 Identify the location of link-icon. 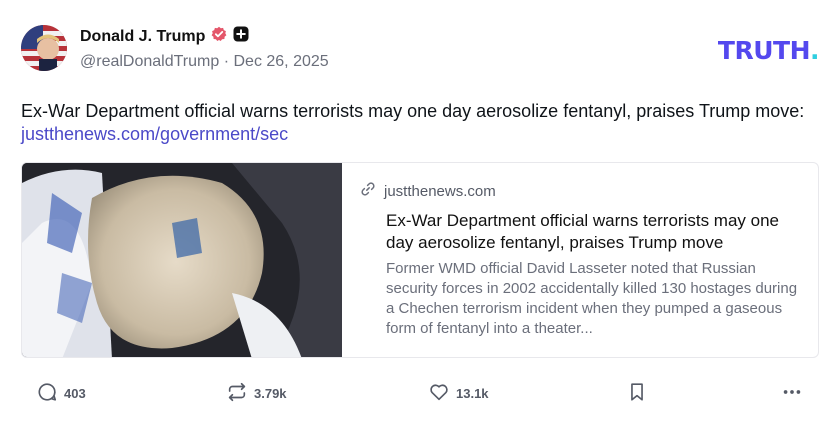
(368, 191).